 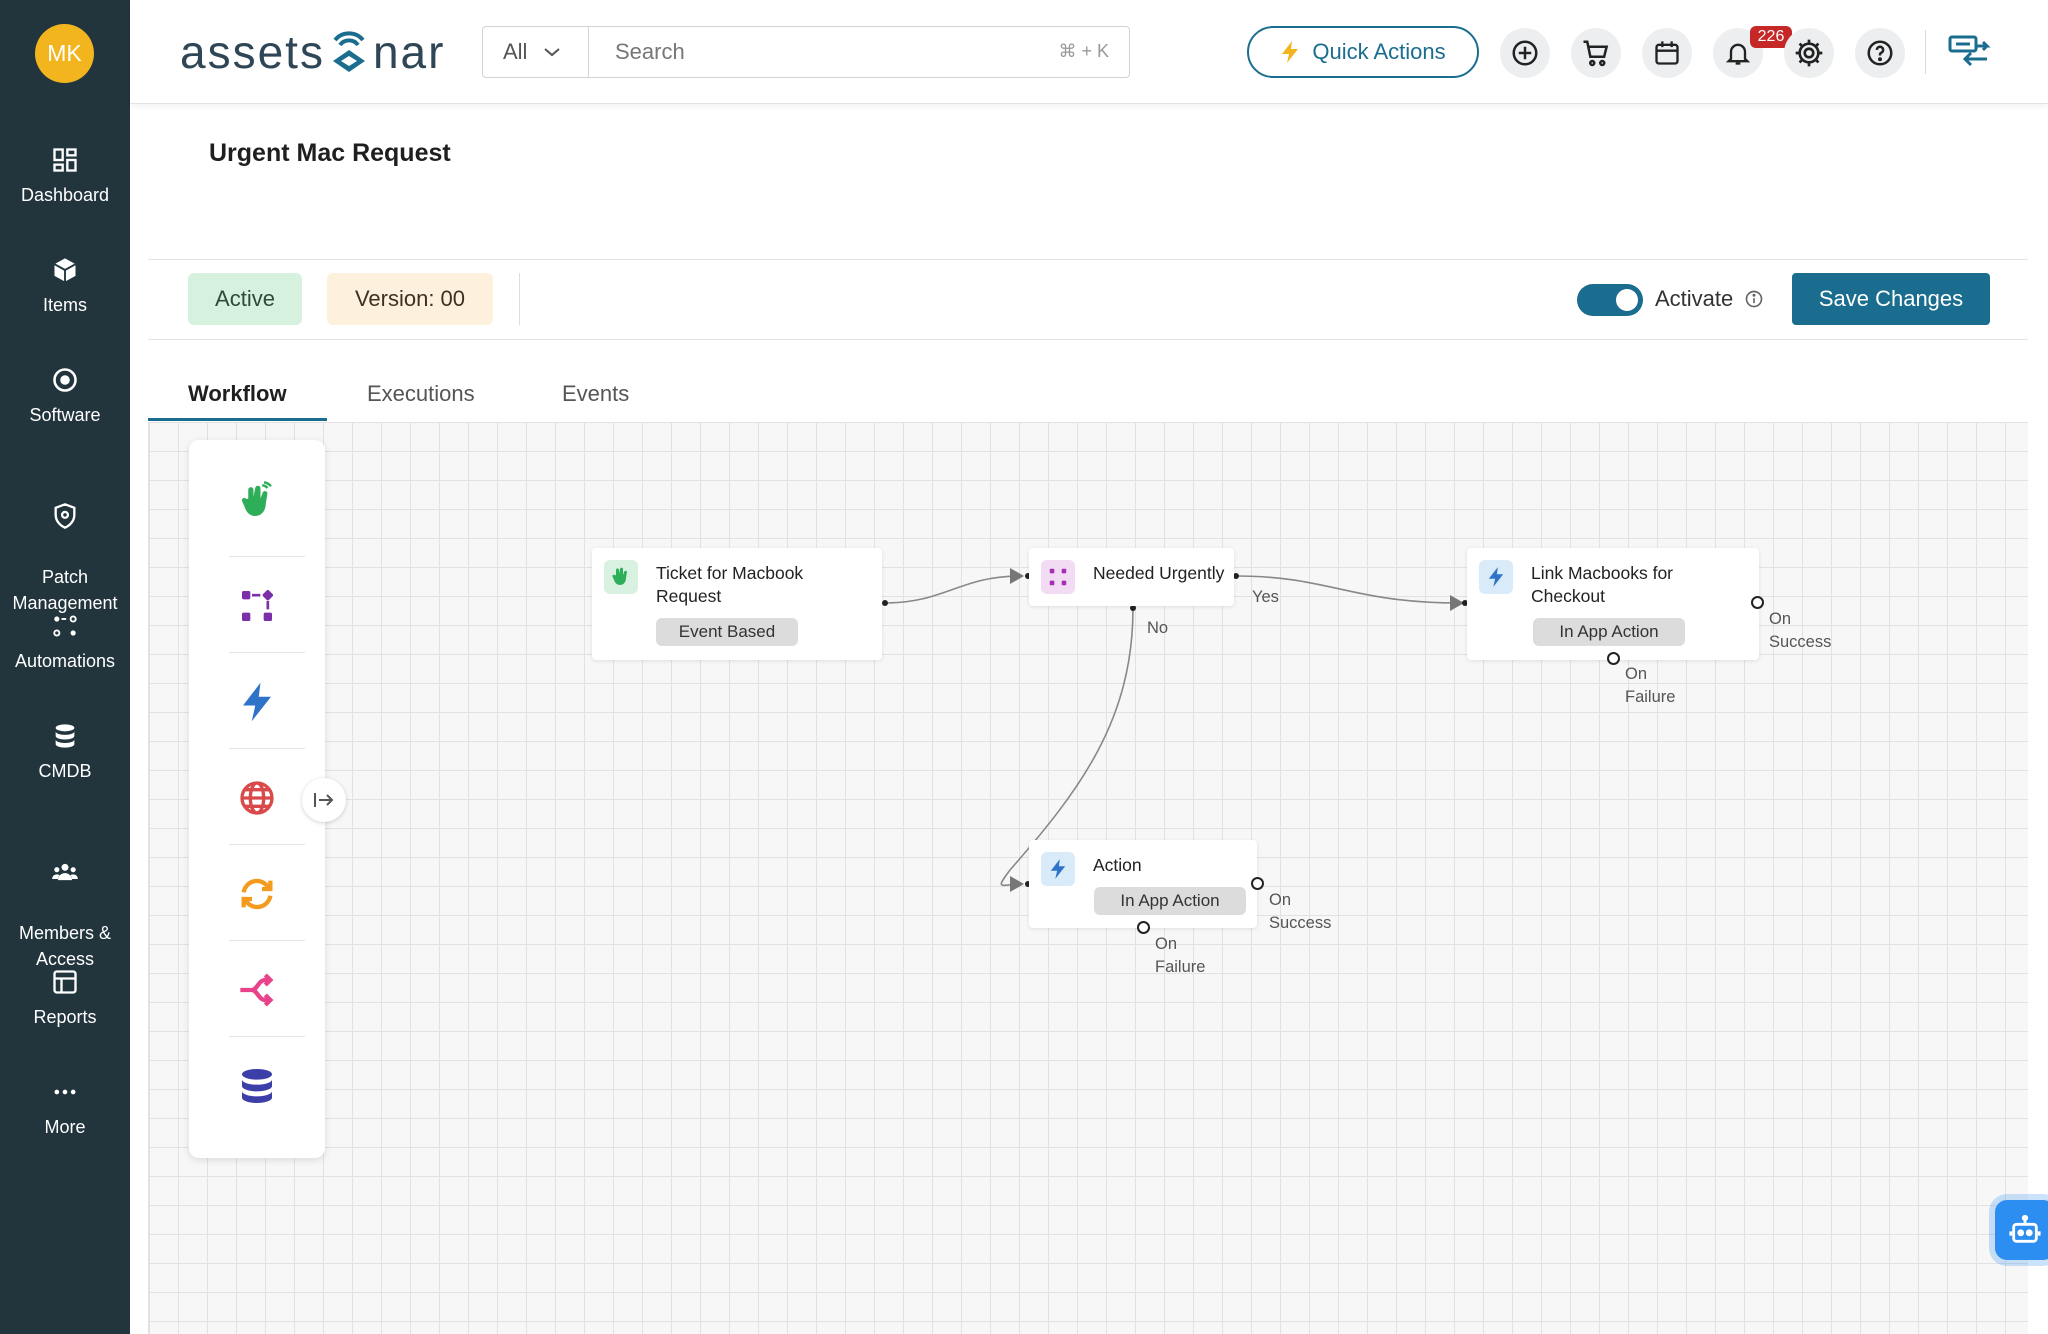 What do you see at coordinates (536, 52) in the screenshot?
I see `search-scope-dropdown: All` at bounding box center [536, 52].